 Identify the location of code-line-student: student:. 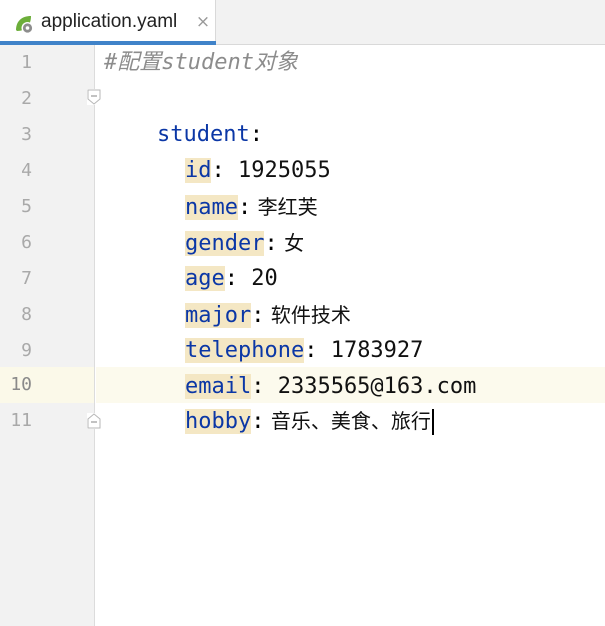
(183, 114).